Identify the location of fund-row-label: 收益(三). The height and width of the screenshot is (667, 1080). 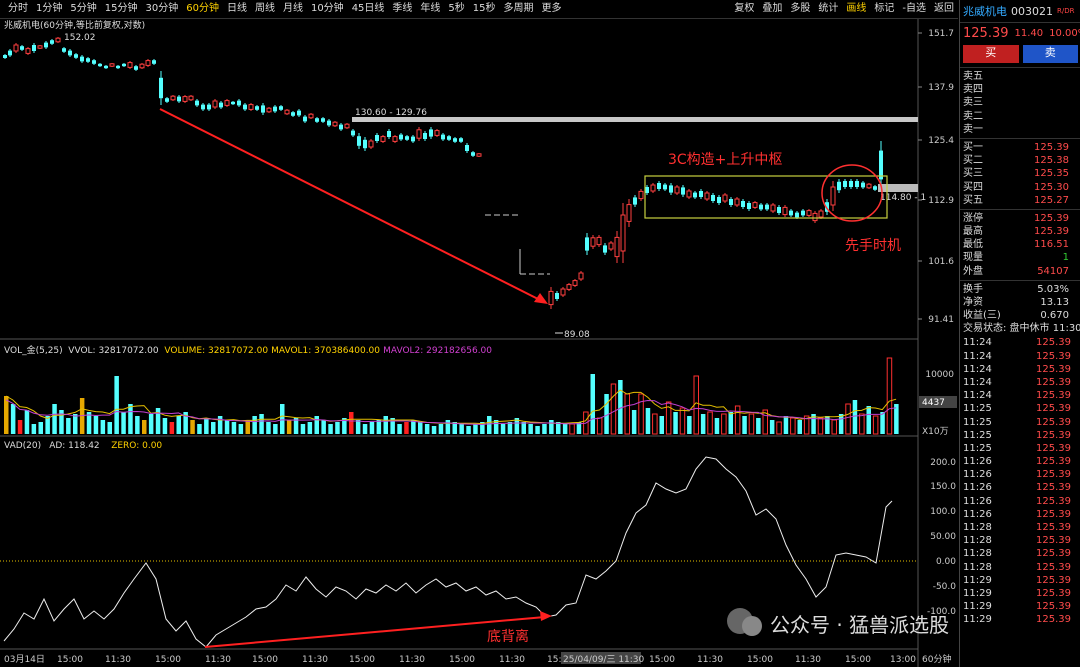
(982, 316).